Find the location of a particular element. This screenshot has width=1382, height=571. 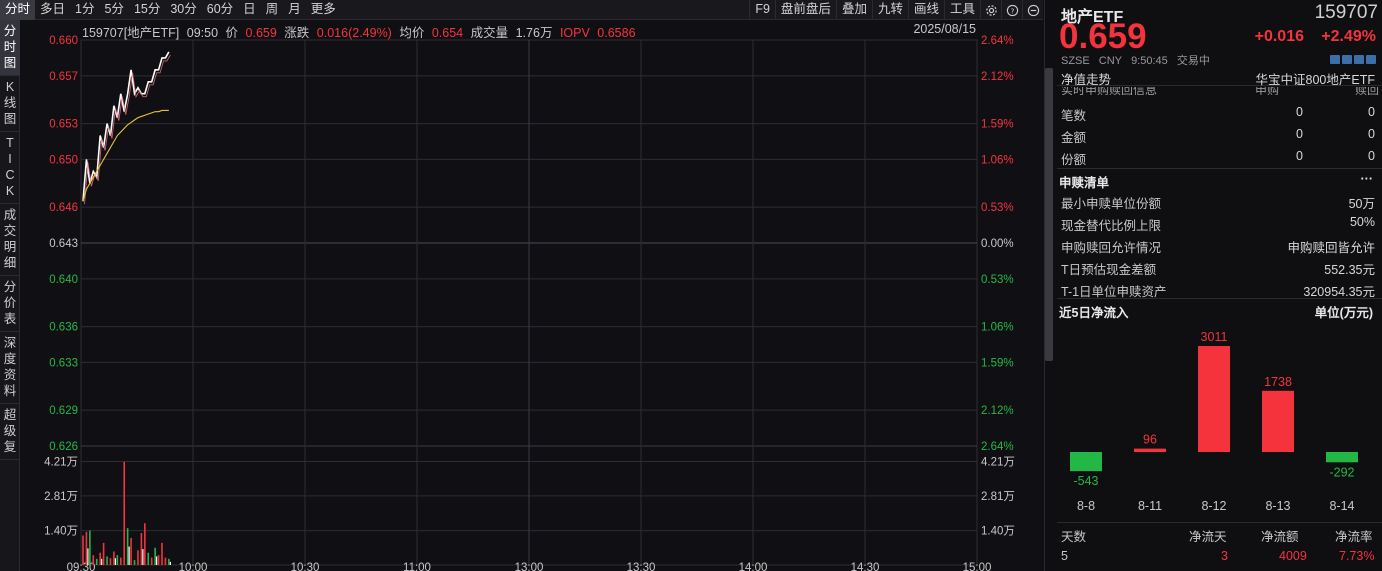

inflow-value-label: -292 is located at coordinates (1341, 472).